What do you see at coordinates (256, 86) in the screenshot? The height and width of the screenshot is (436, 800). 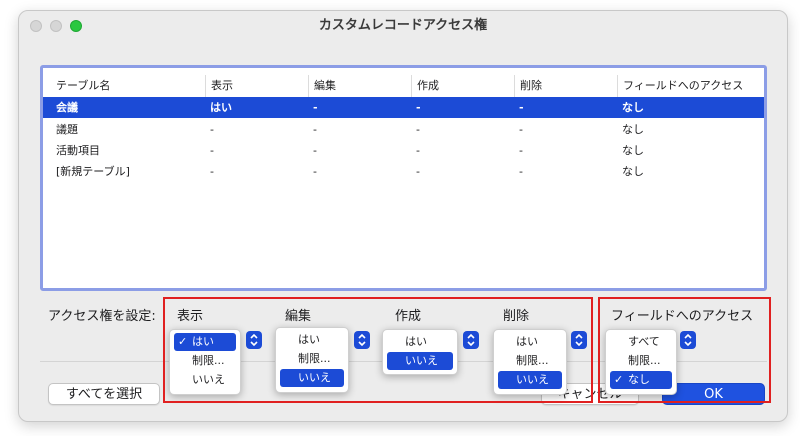 I see `col-header-view: 表示` at bounding box center [256, 86].